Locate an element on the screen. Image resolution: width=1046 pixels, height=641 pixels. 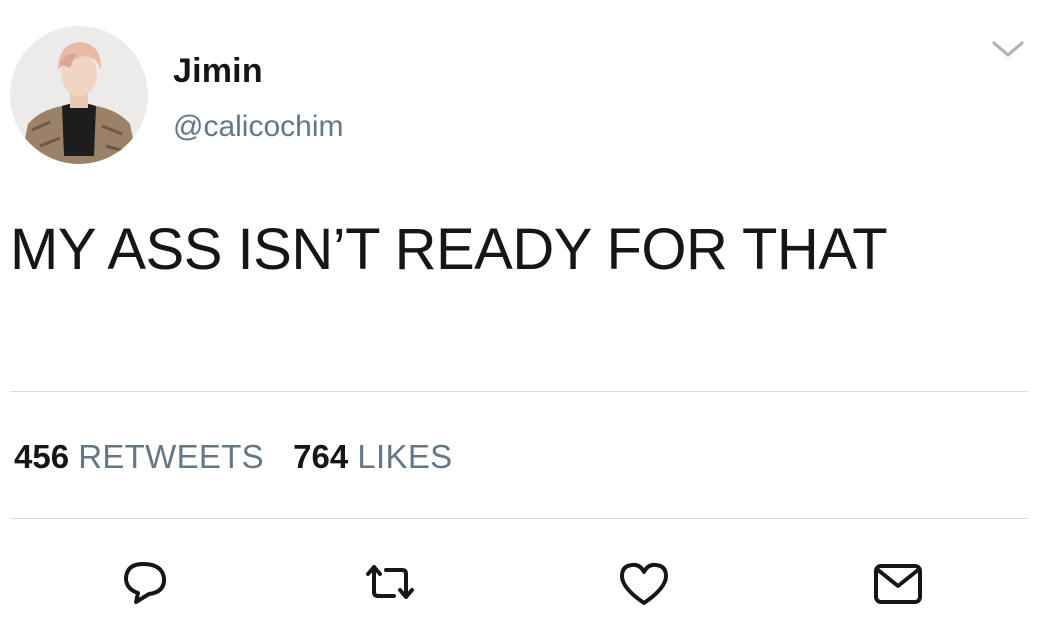
retweet-count: 456 is located at coordinates (41, 456).